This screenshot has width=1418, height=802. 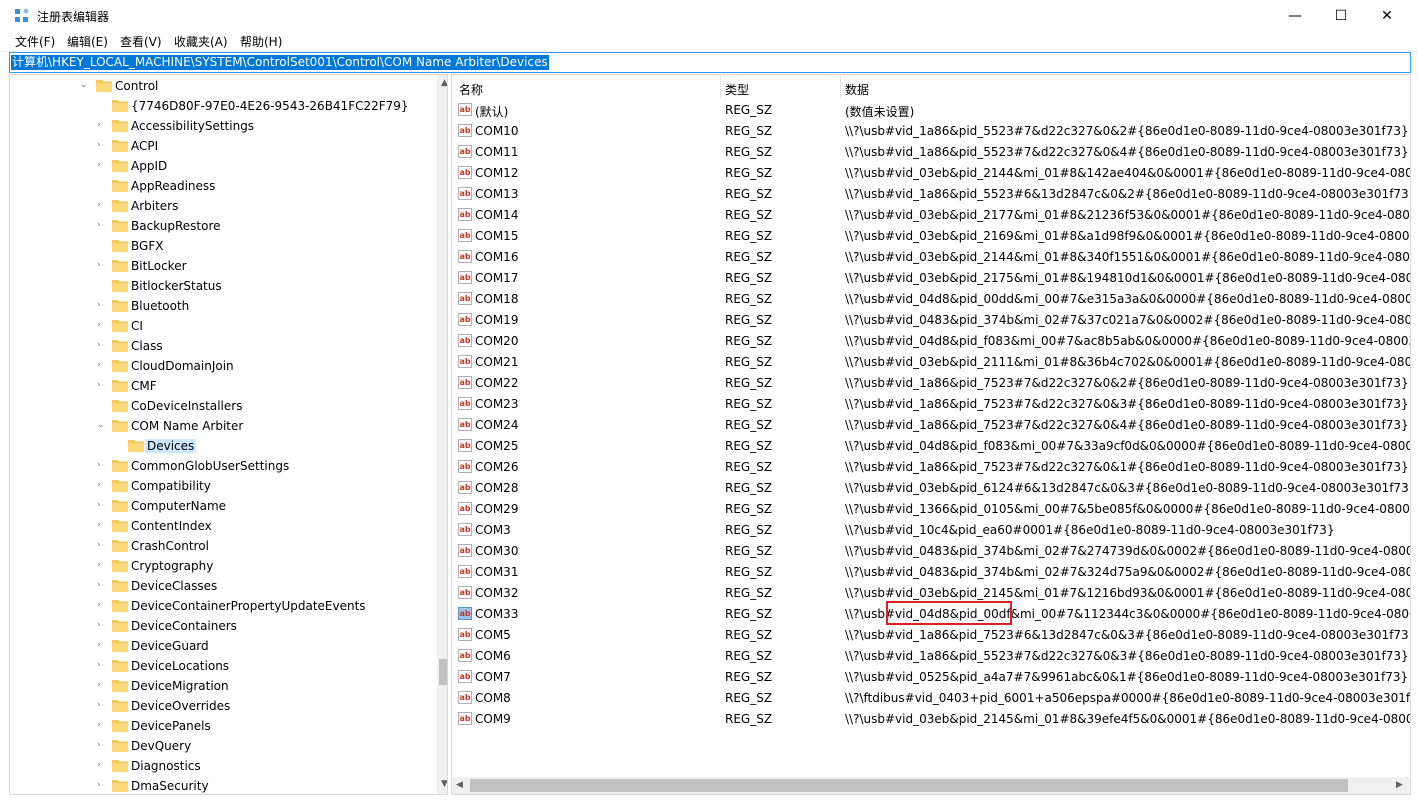 I want to click on tree-item: › DeviceMigration, so click(x=220, y=686).